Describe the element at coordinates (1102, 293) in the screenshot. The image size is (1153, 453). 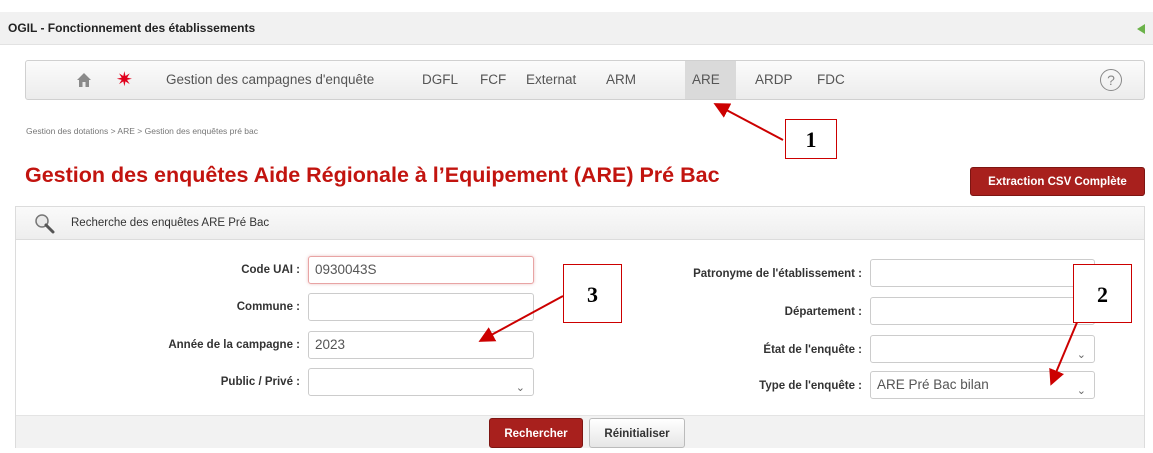
I see `annotation-callout-2: 2` at that location.